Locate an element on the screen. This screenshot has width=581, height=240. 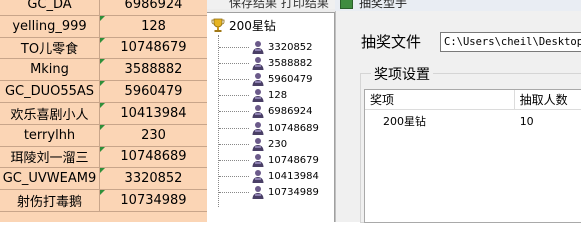
prize-settings-label: 奖项设置 is located at coordinates (402, 74).